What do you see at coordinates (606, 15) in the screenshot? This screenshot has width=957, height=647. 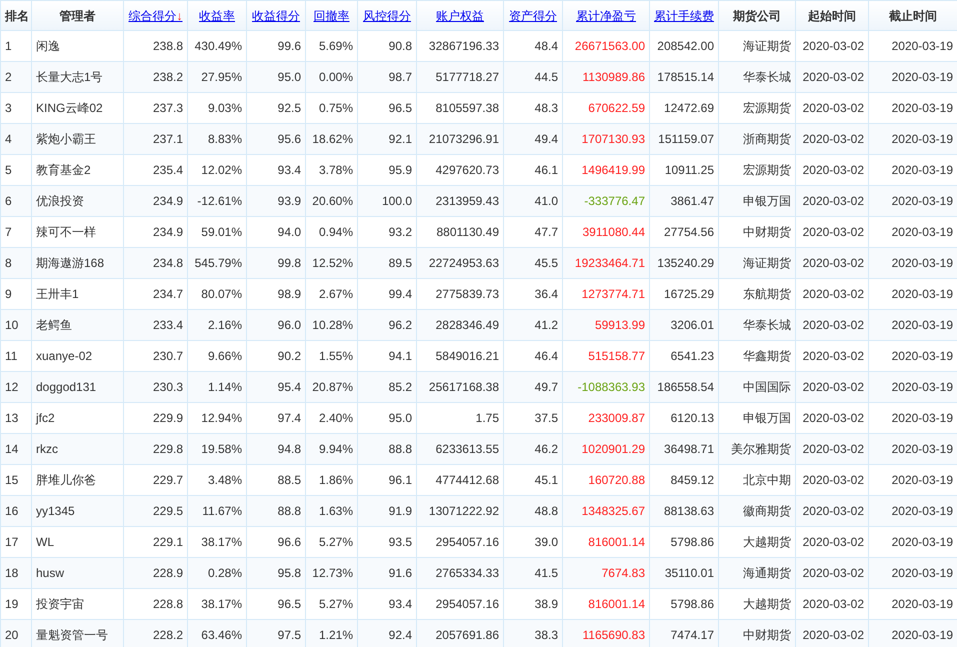 I see `sort-link: 累计净盈亏` at bounding box center [606, 15].